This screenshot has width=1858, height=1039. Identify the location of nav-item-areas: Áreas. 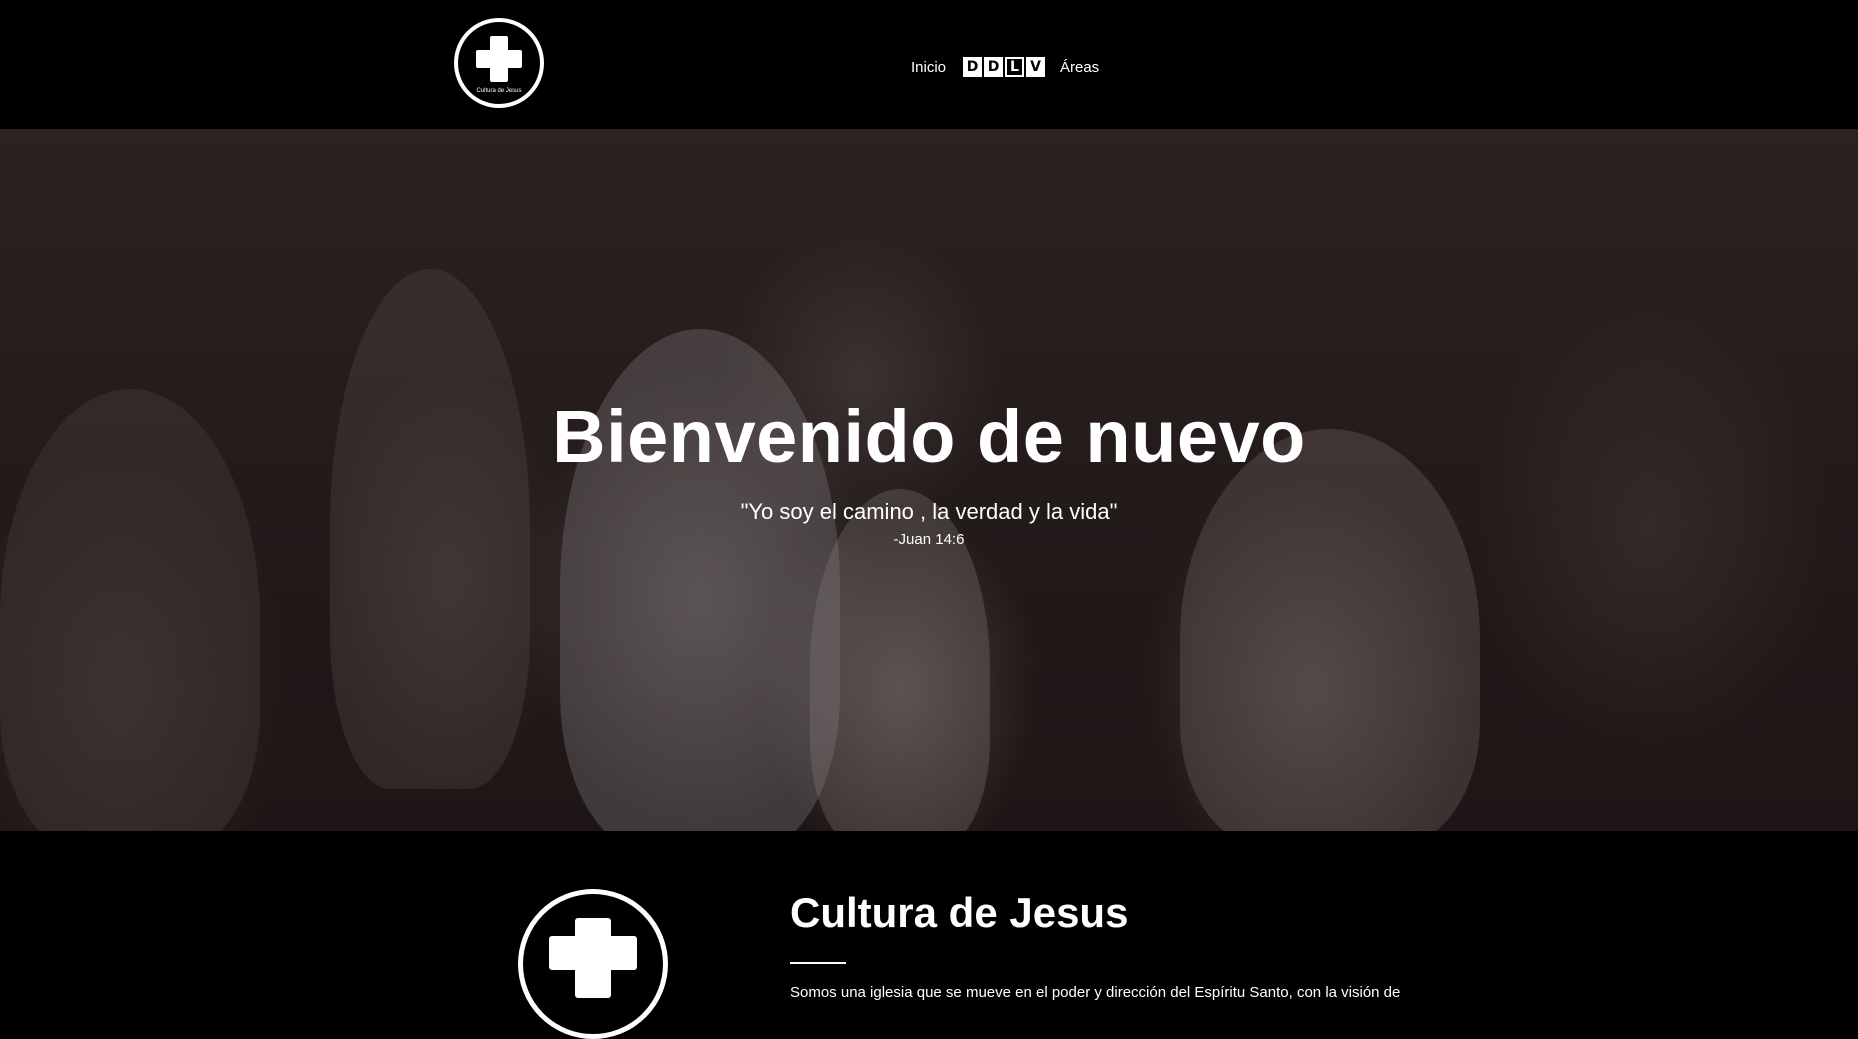
(1079, 67).